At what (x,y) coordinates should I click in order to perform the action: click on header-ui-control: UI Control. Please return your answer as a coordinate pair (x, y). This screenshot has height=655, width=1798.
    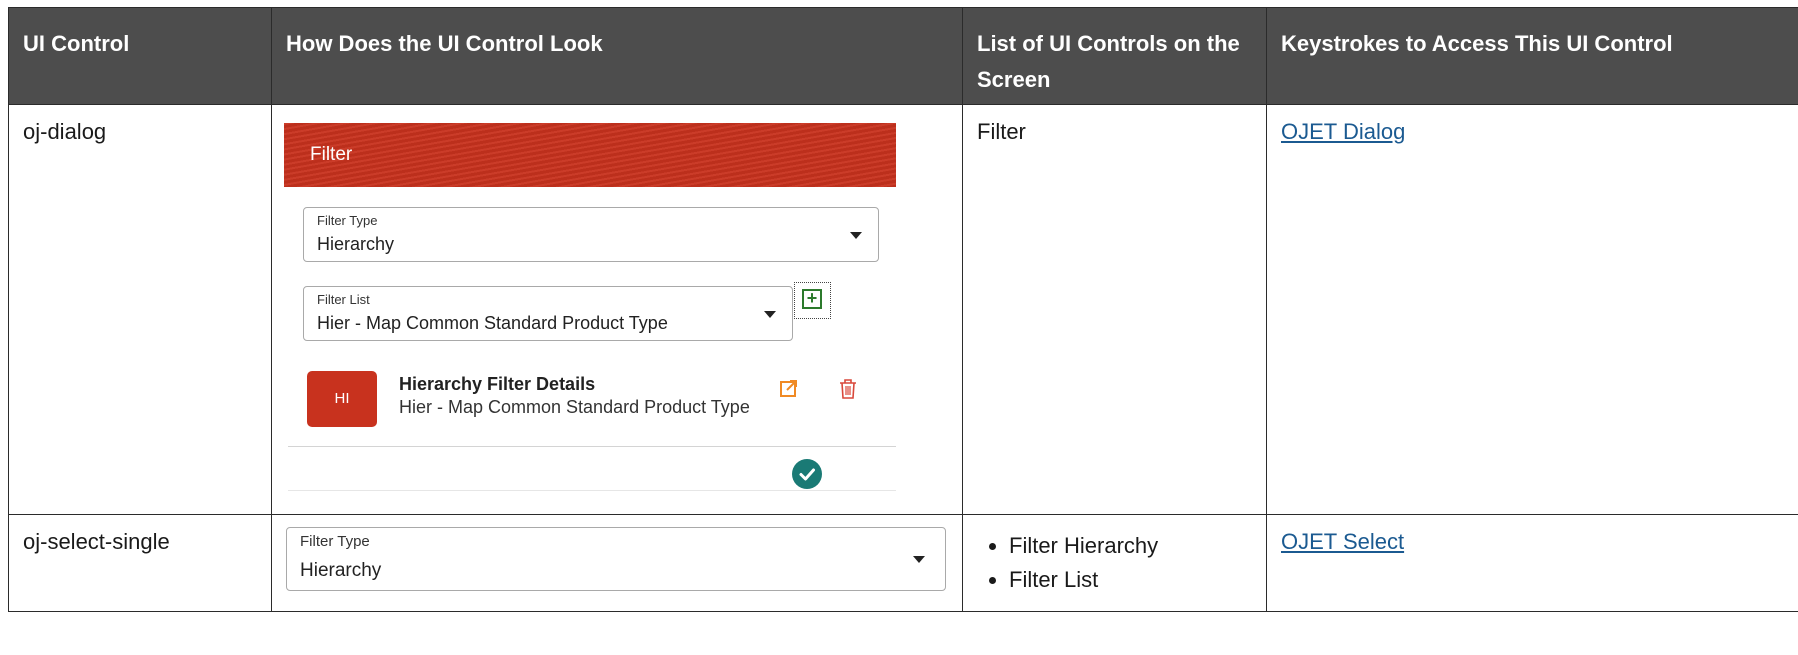
    Looking at the image, I should click on (140, 56).